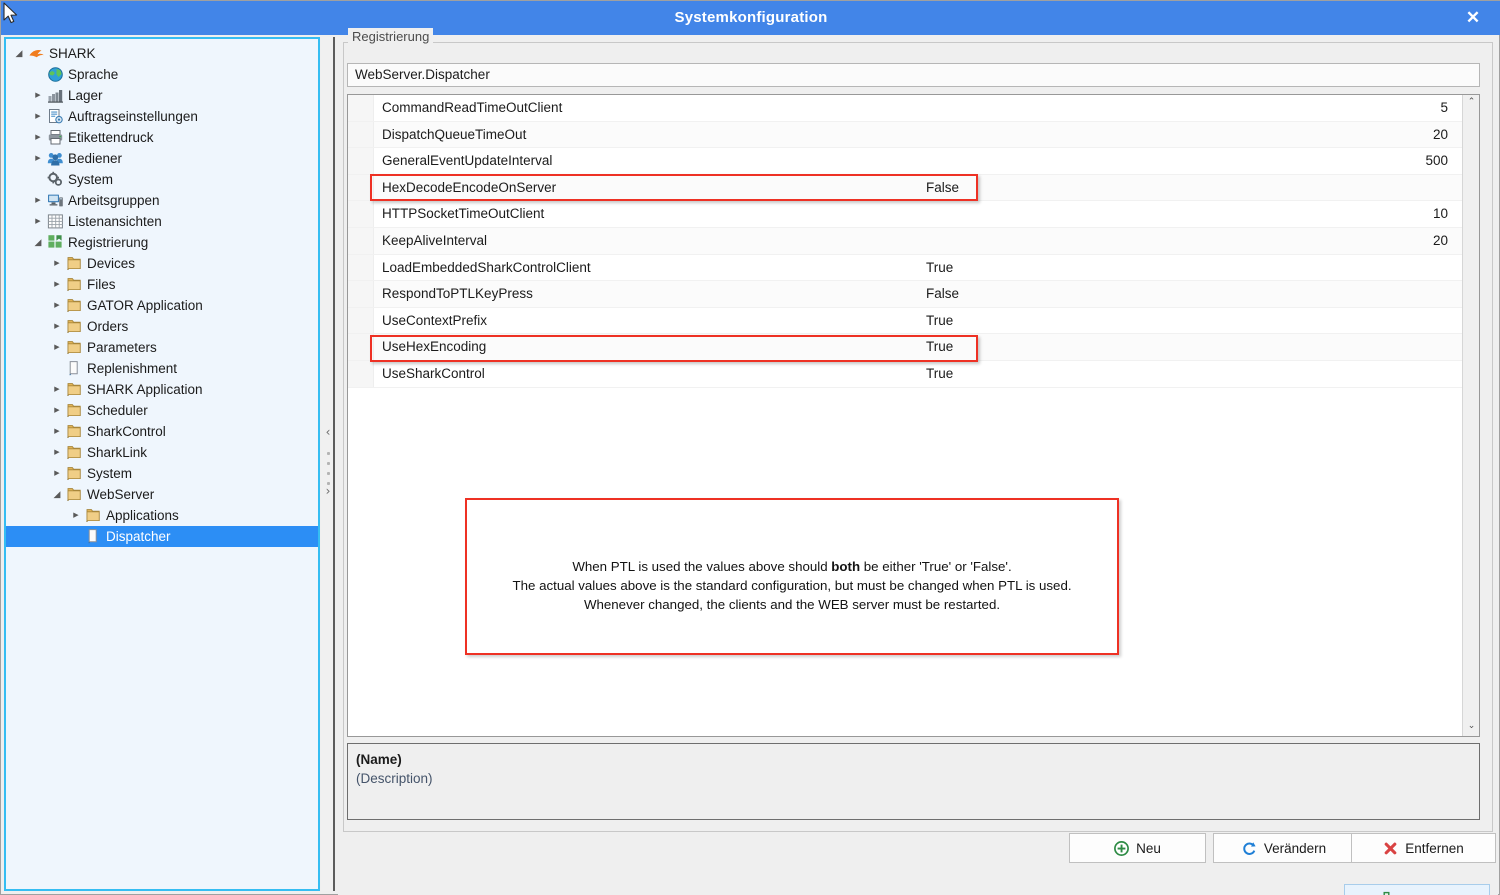  What do you see at coordinates (162, 515) in the screenshot?
I see `tree-item-applications: ▶ Applications` at bounding box center [162, 515].